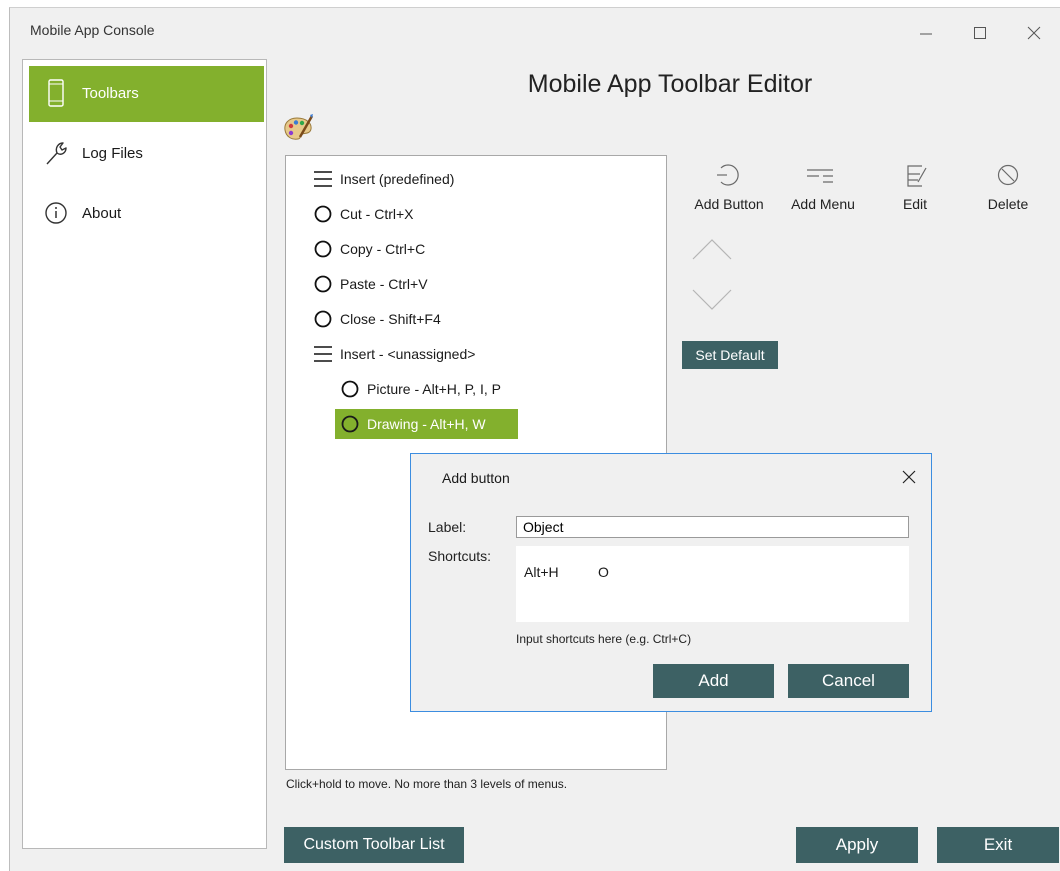 The image size is (1060, 871). What do you see at coordinates (408, 354) in the screenshot?
I see `tree-item-label: Insert - <unassigned>` at bounding box center [408, 354].